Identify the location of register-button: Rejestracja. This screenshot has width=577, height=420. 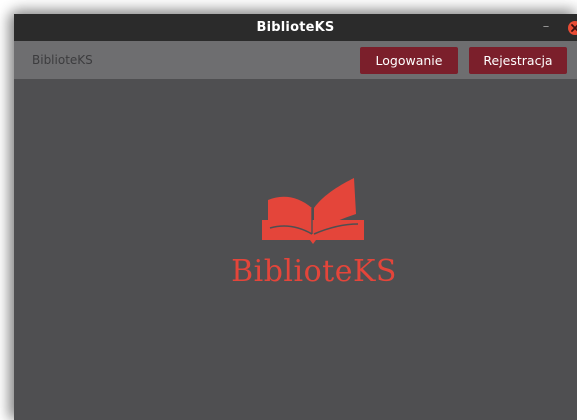
(518, 60).